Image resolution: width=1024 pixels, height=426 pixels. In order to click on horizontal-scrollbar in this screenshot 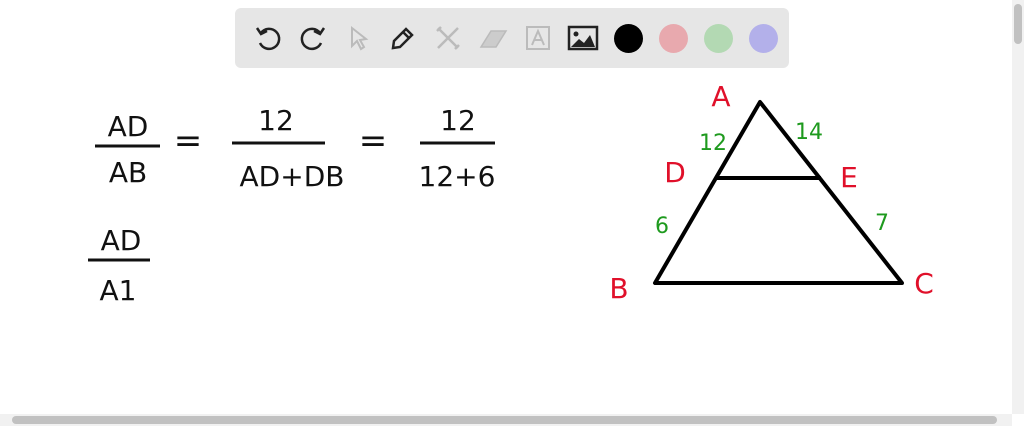, I will do `click(506, 420)`.